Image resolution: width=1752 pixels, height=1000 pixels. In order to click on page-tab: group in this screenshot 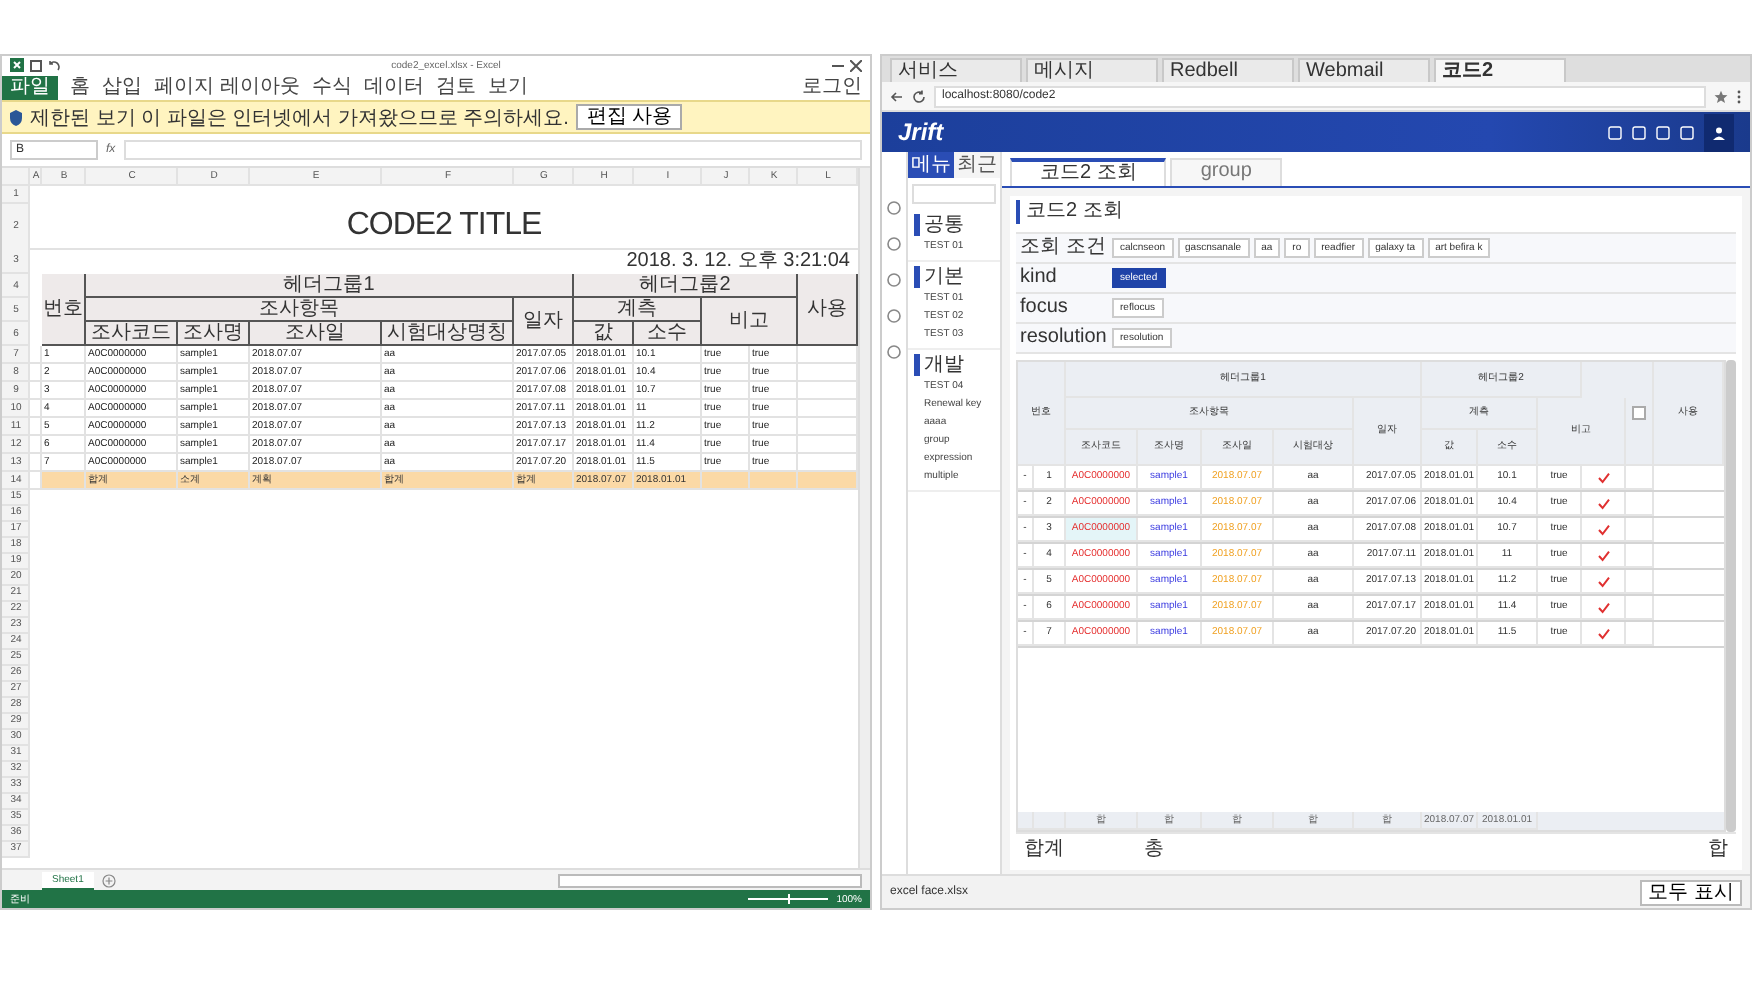, I will do `click(1226, 172)`.